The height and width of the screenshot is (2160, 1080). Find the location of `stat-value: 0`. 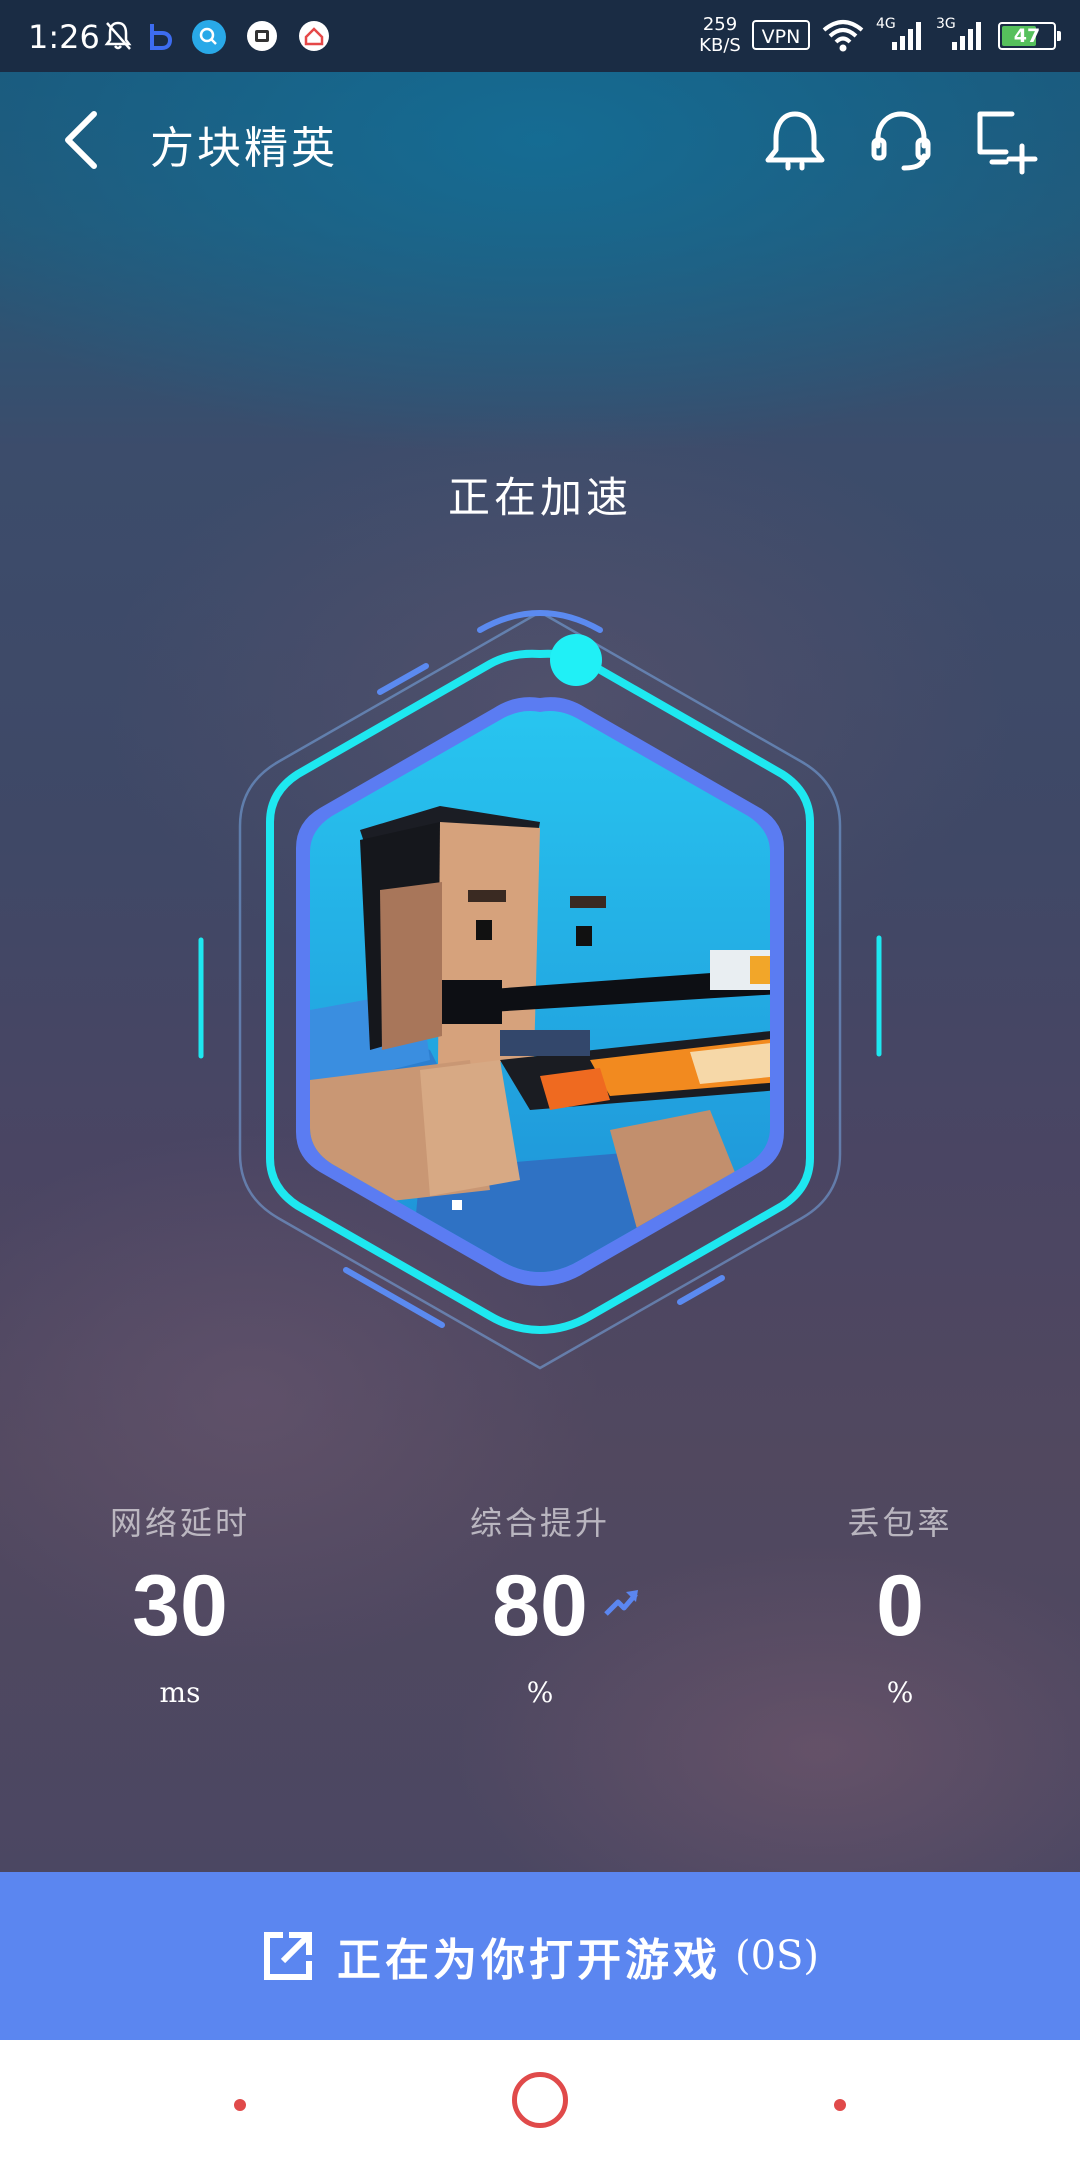

stat-value: 0 is located at coordinates (900, 1606).